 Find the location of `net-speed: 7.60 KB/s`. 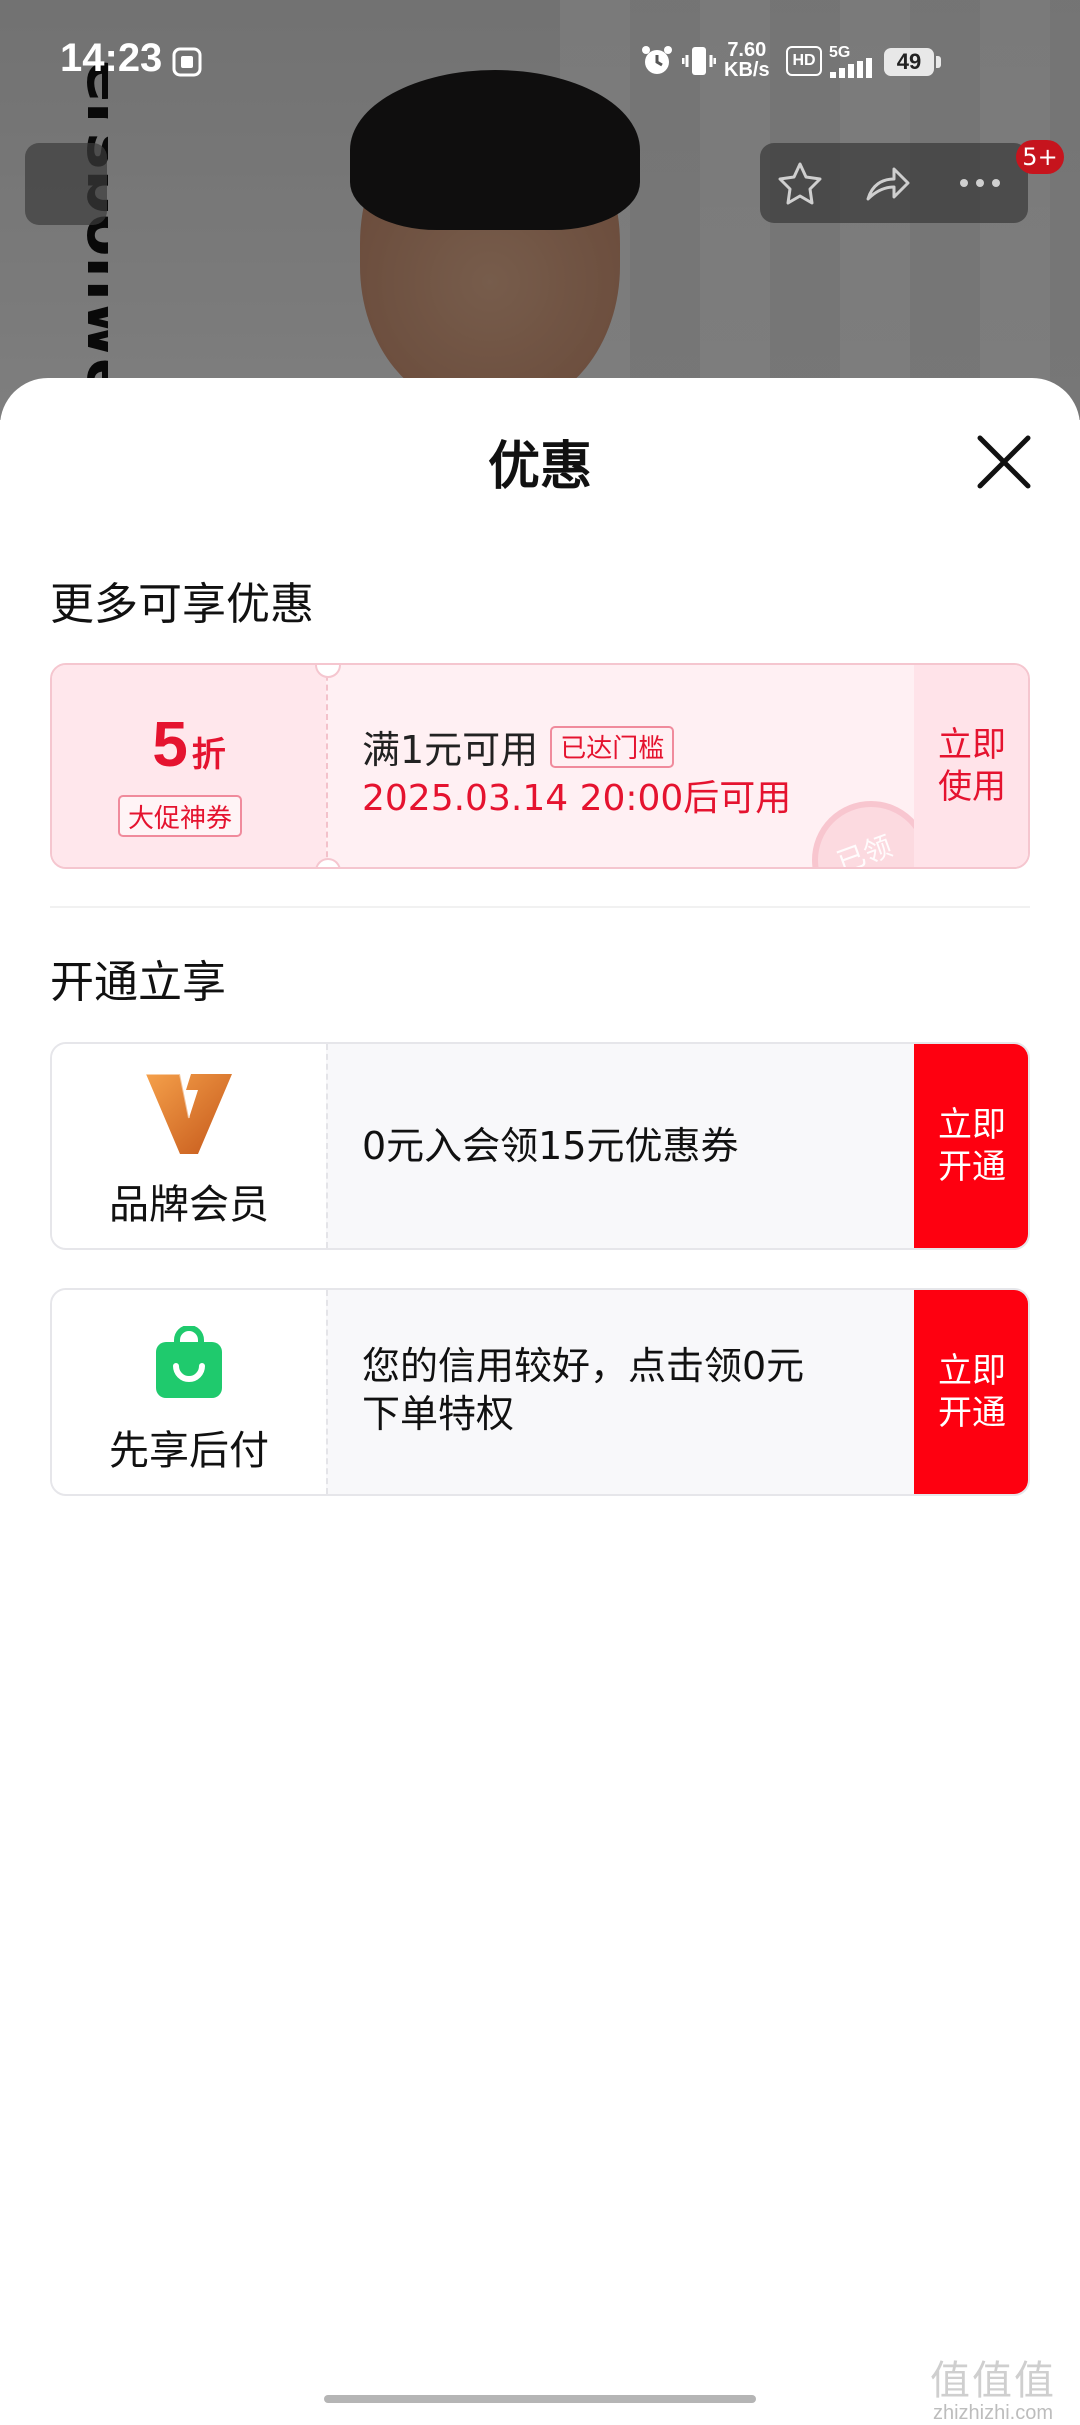

net-speed: 7.60 KB/s is located at coordinates (747, 60).